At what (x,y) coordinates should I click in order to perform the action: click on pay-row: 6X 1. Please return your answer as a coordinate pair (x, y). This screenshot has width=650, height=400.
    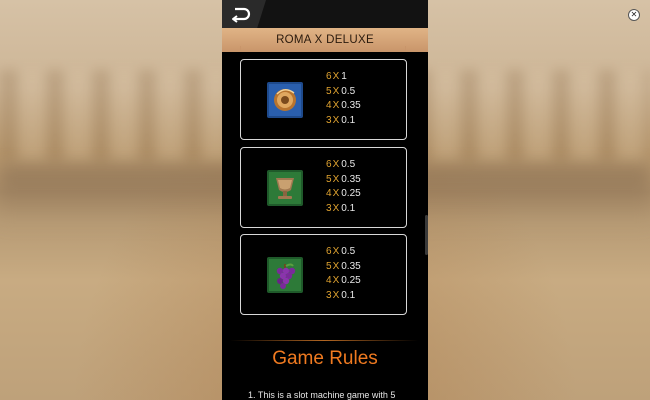
    Looking at the image, I should click on (343, 77).